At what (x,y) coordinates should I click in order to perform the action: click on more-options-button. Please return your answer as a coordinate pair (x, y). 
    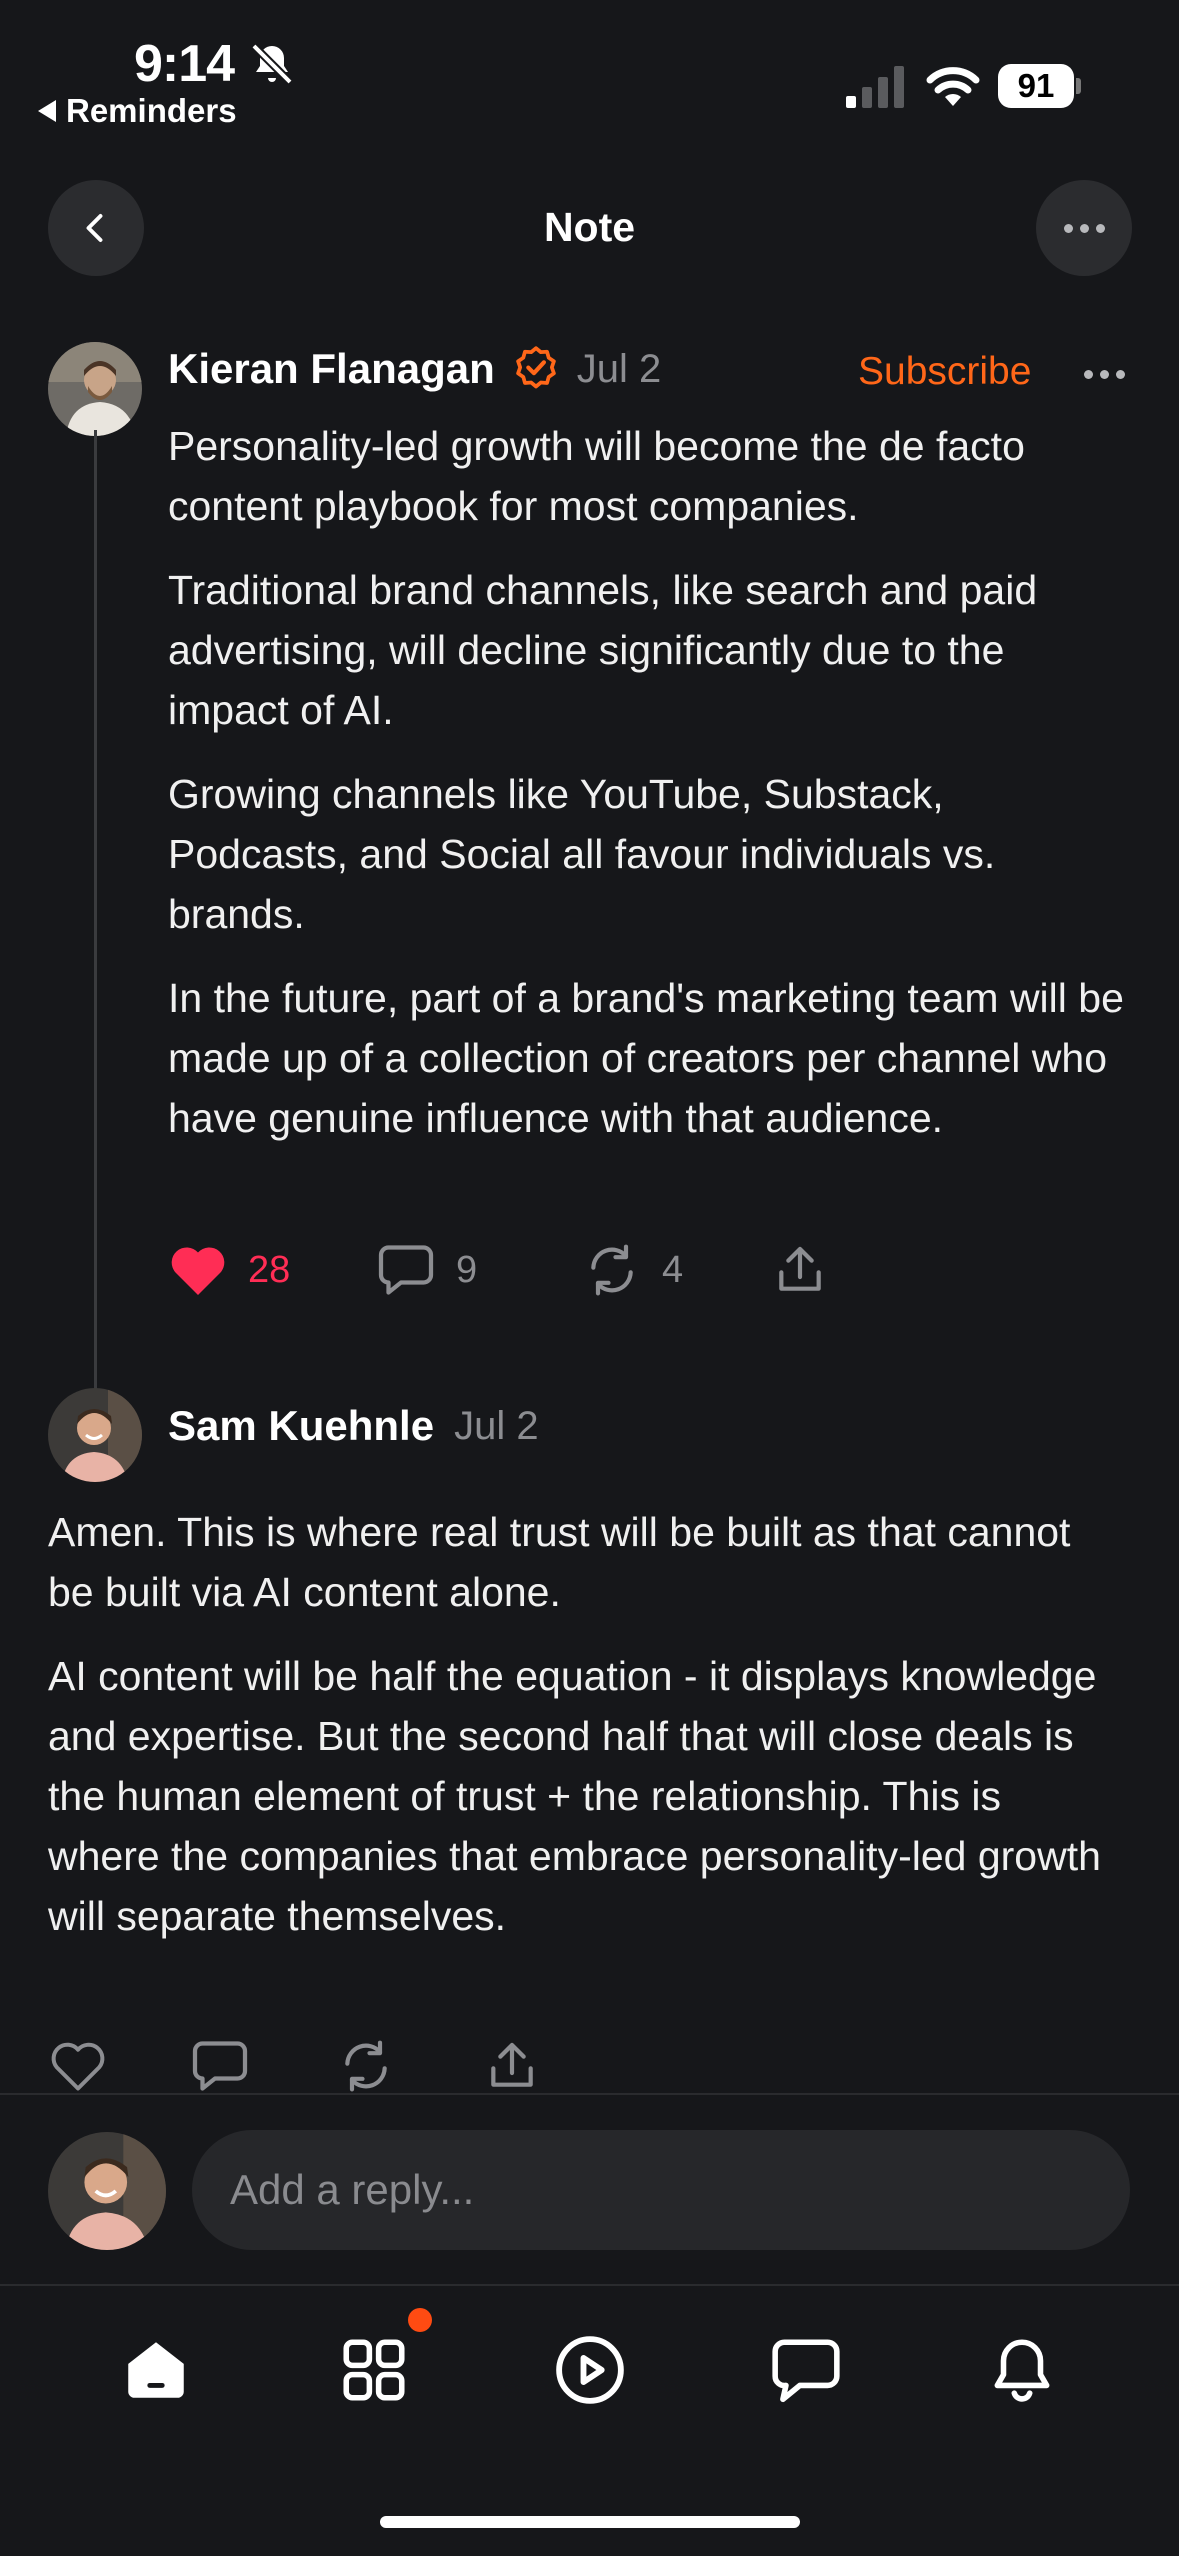
    Looking at the image, I should click on (1084, 228).